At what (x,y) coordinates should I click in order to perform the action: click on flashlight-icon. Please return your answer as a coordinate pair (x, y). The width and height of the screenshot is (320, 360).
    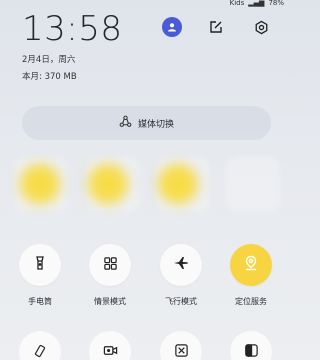
    Looking at the image, I should click on (40, 265).